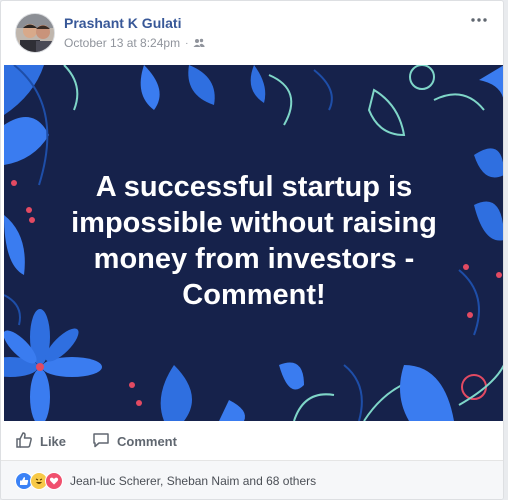 Image resolution: width=508 pixels, height=500 pixels. Describe the element at coordinates (39, 481) in the screenshot. I see `reaction-icons` at that location.